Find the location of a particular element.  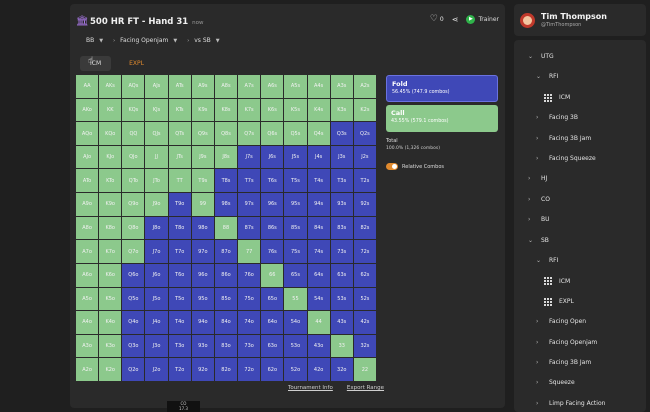

hand-cell-53s: 53s is located at coordinates (341, 299).